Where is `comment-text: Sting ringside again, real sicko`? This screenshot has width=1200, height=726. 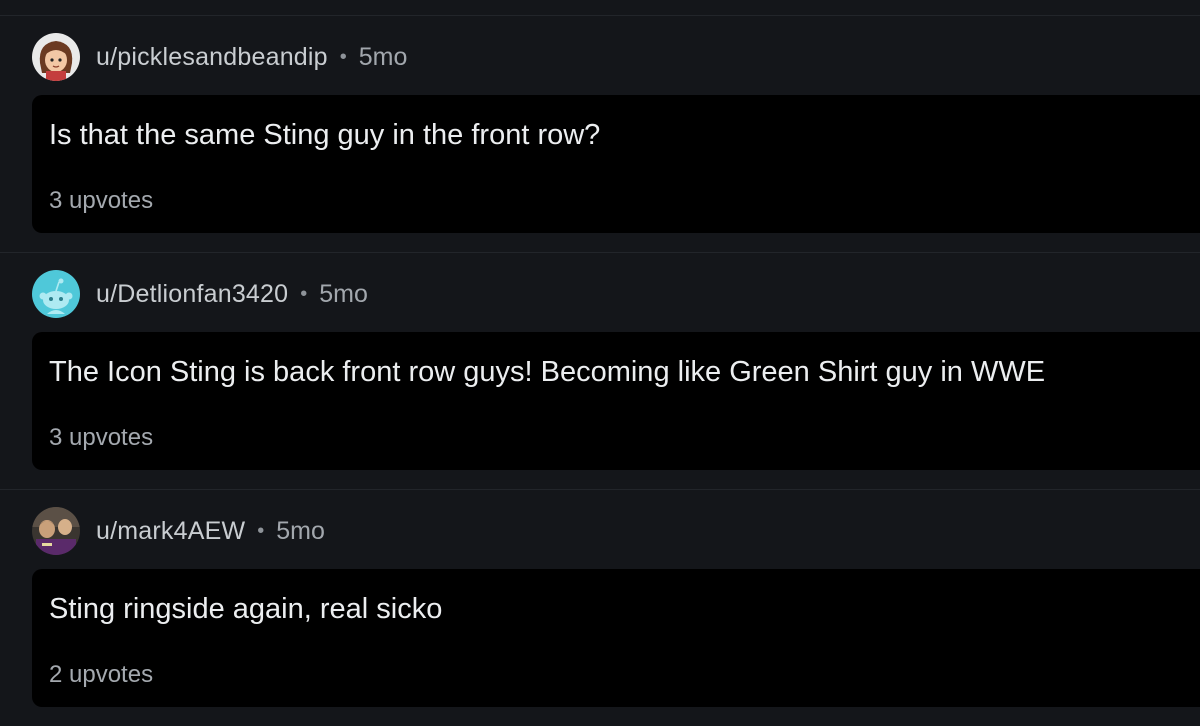 comment-text: Sting ringside again, real sicko is located at coordinates (246, 609).